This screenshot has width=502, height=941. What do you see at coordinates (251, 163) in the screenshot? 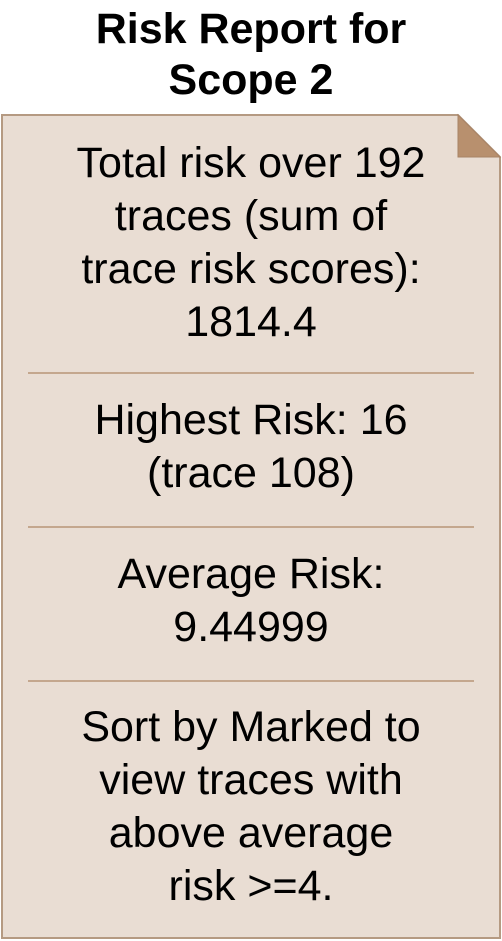
I see `total-risk-line-1: Total risk over 192` at bounding box center [251, 163].